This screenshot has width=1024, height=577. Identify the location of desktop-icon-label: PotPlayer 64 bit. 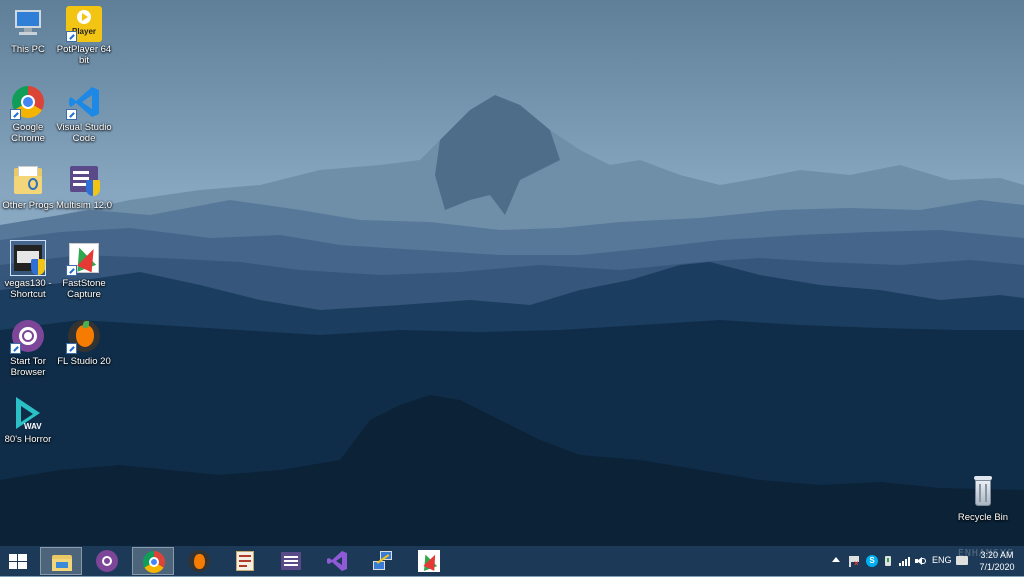
(84, 55).